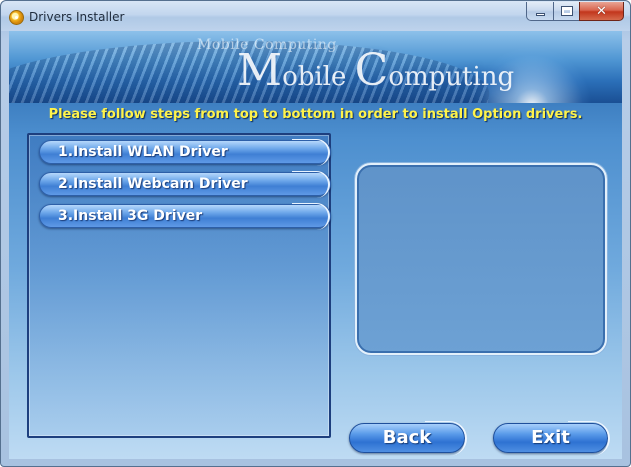 The height and width of the screenshot is (467, 631). I want to click on title-bar: Drivers Installer ✕, so click(315, 16).